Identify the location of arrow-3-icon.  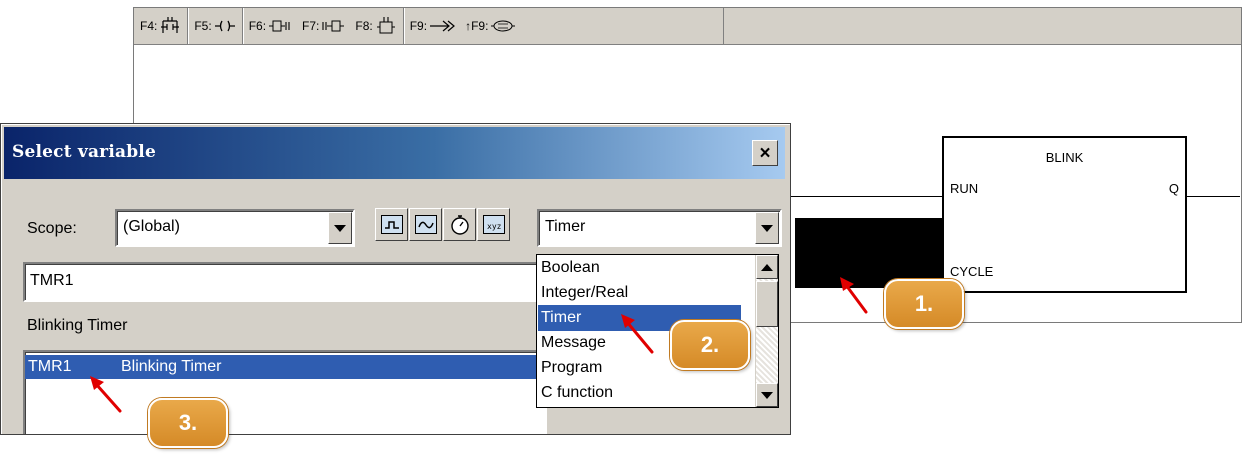
(108, 397).